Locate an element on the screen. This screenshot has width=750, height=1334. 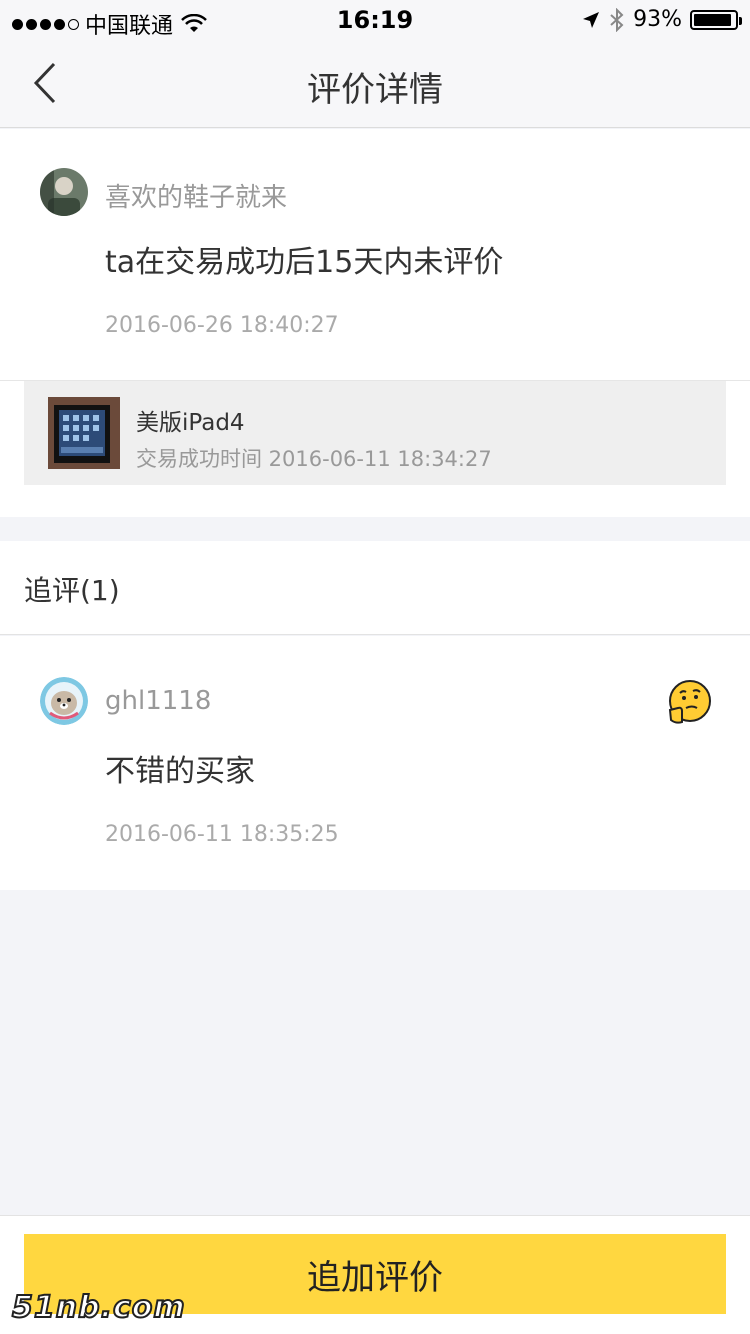
location-arrow-icon is located at coordinates (591, 19).